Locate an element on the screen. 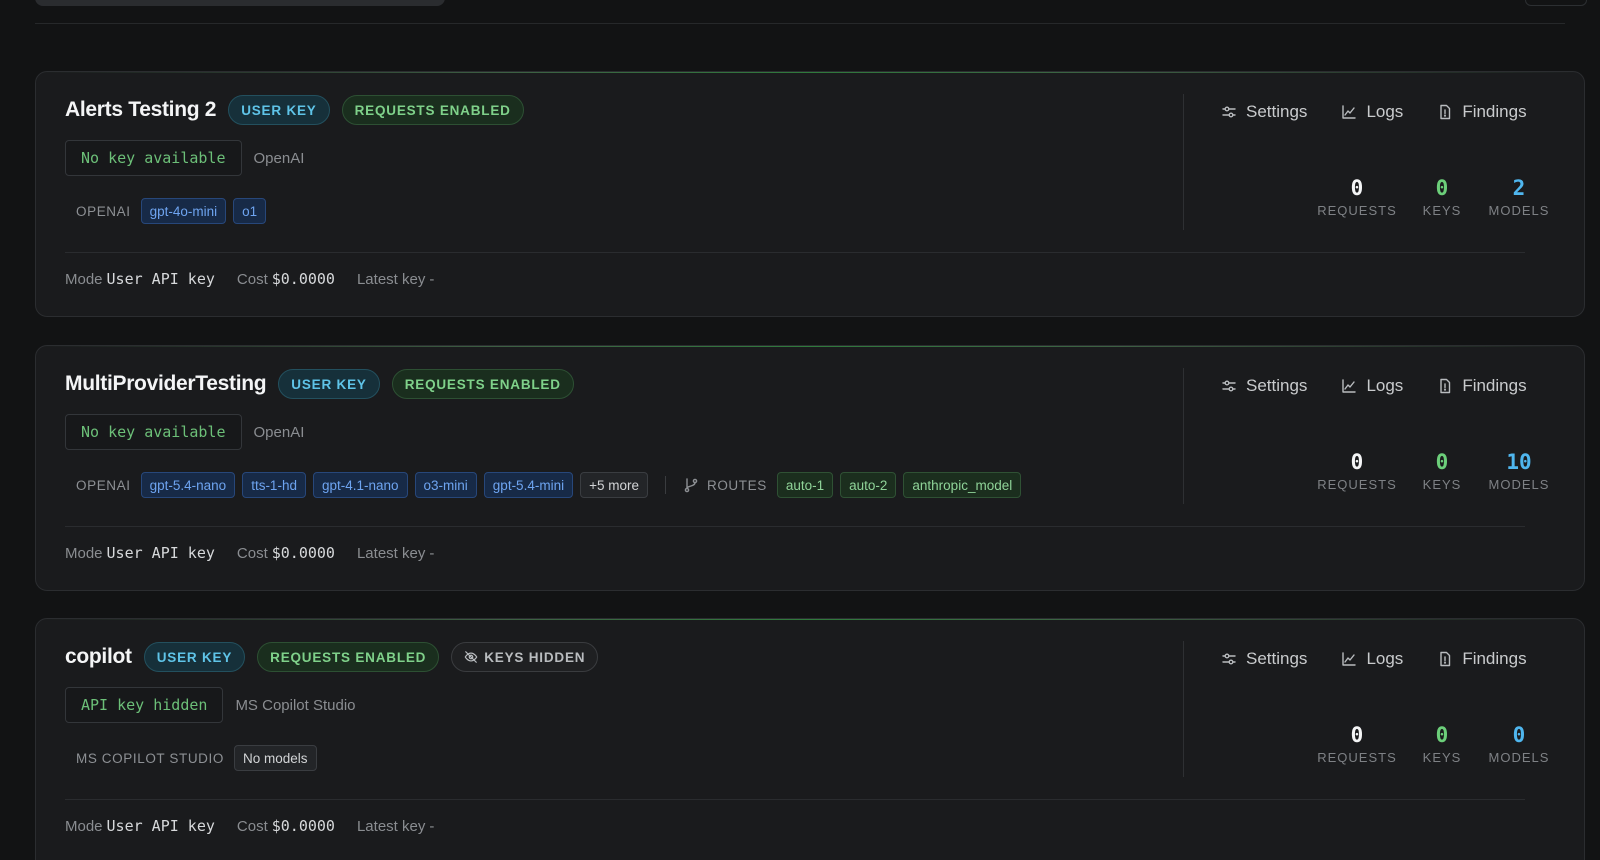 This screenshot has height=860, width=1600. models-count: 0 is located at coordinates (1519, 735).